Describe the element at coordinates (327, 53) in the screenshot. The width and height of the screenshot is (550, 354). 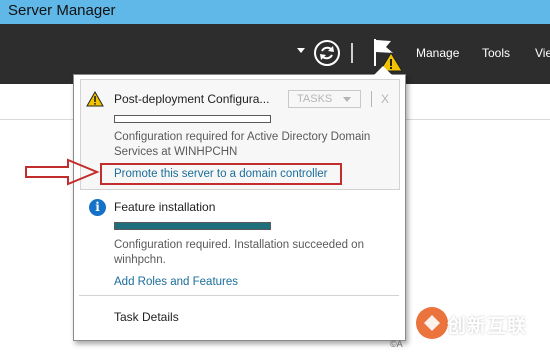
I see `refresh-icon` at that location.